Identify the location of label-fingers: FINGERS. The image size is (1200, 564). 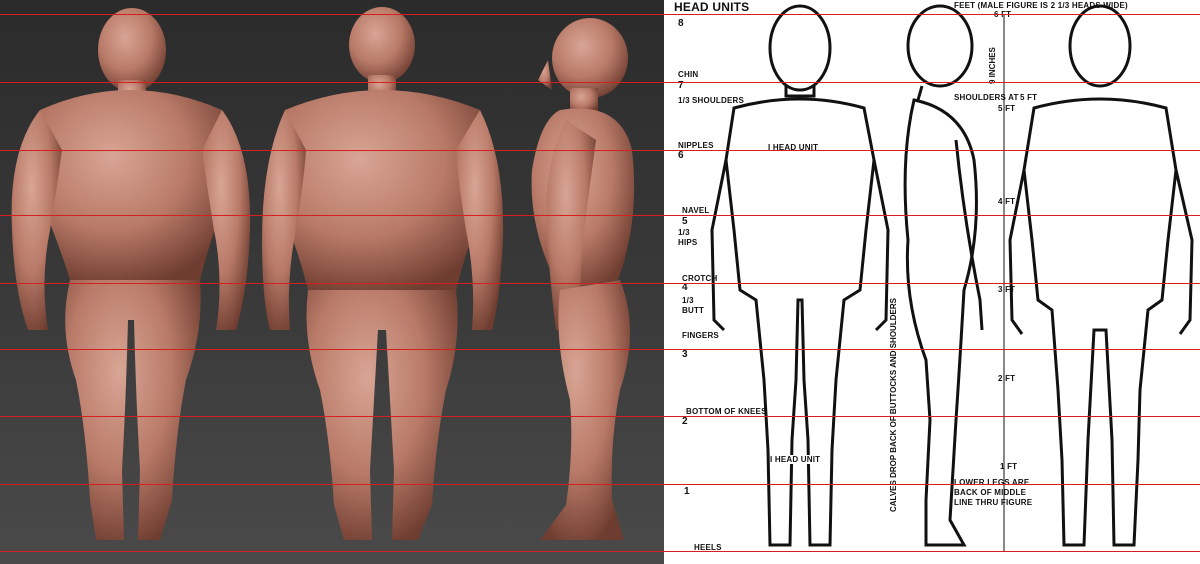
(700, 335).